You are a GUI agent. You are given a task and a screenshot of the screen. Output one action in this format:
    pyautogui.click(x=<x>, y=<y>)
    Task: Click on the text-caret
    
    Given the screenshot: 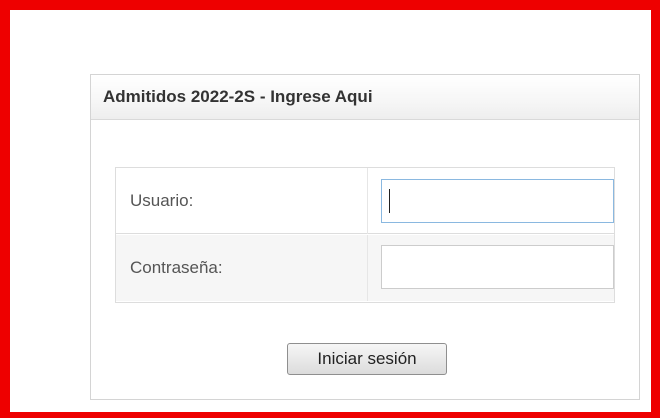 What is the action you would take?
    pyautogui.click(x=389, y=201)
    